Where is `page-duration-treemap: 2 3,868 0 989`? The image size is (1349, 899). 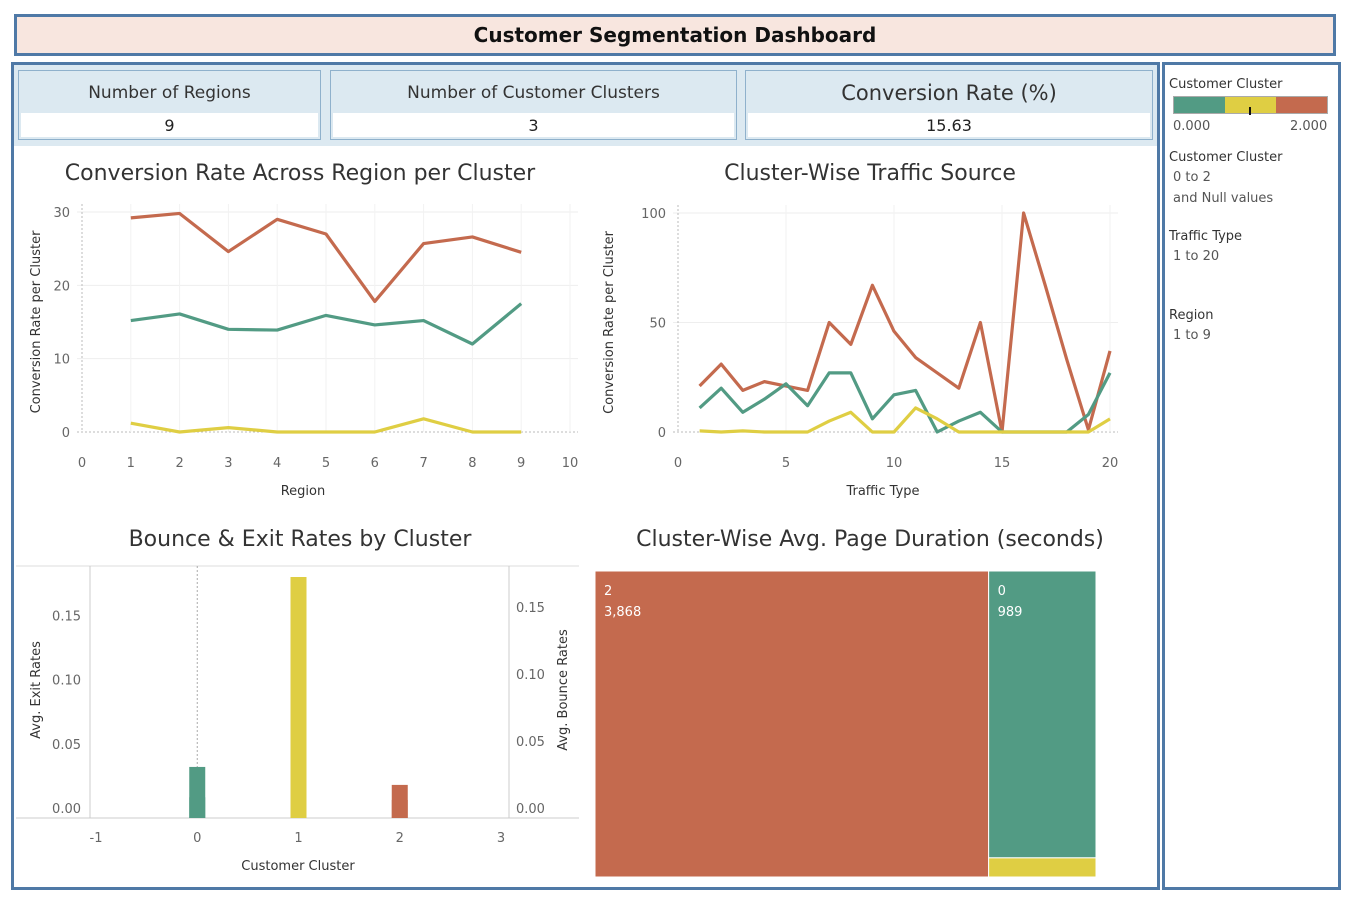
page-duration-treemap: 2 3,868 0 989 is located at coordinates (845, 724).